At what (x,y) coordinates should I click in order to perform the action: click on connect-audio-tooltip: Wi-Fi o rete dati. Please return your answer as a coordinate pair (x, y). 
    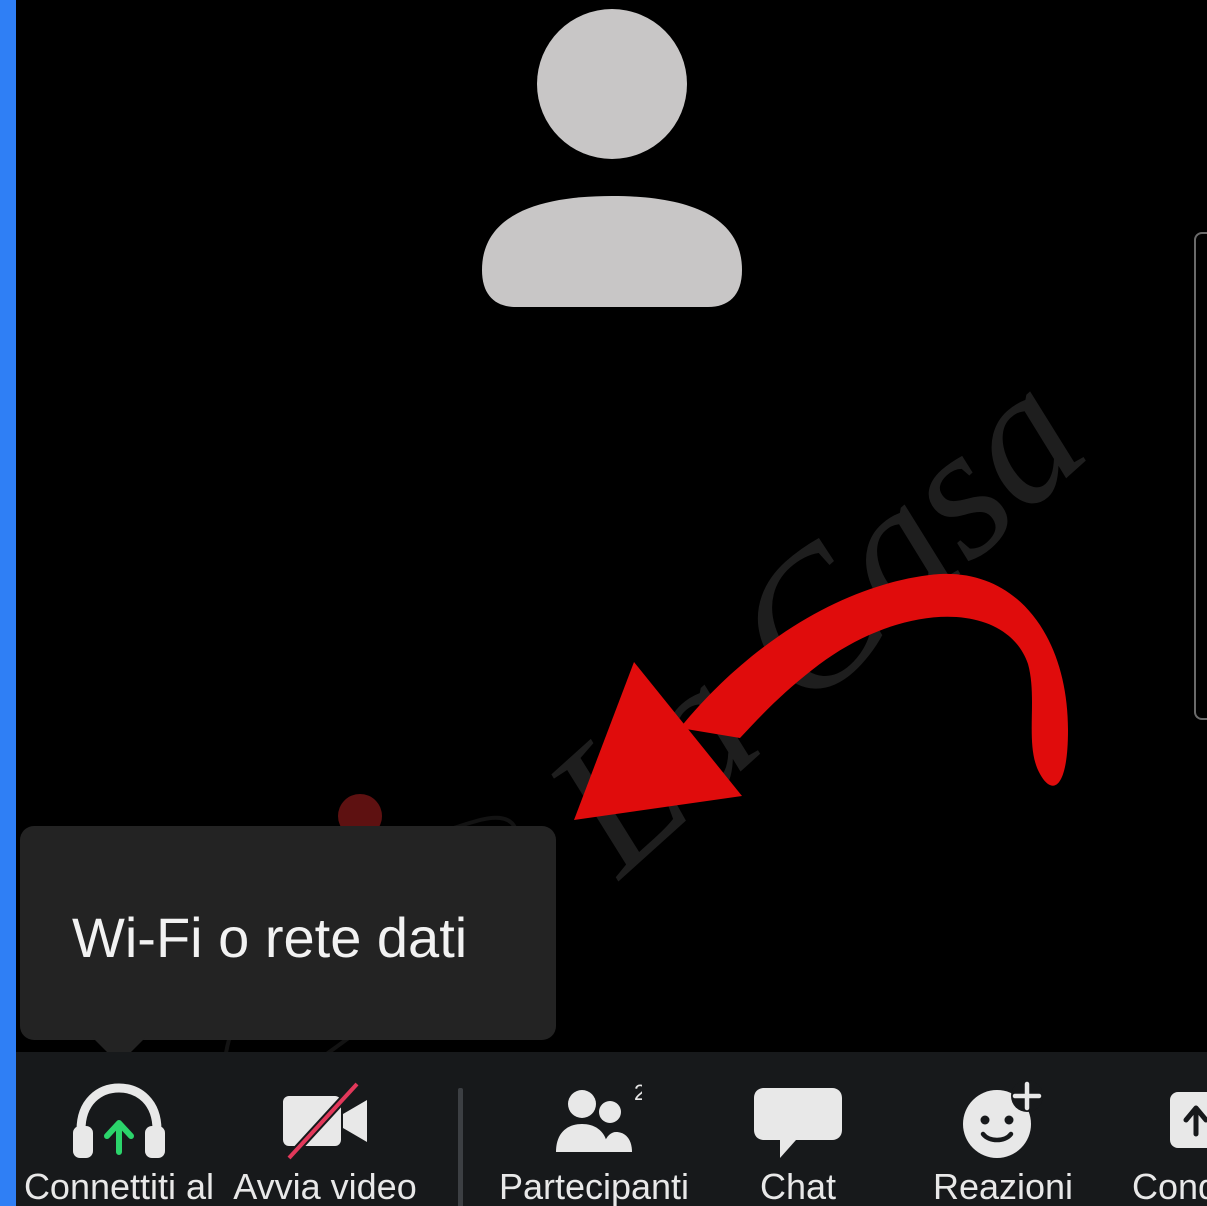
    Looking at the image, I should click on (288, 933).